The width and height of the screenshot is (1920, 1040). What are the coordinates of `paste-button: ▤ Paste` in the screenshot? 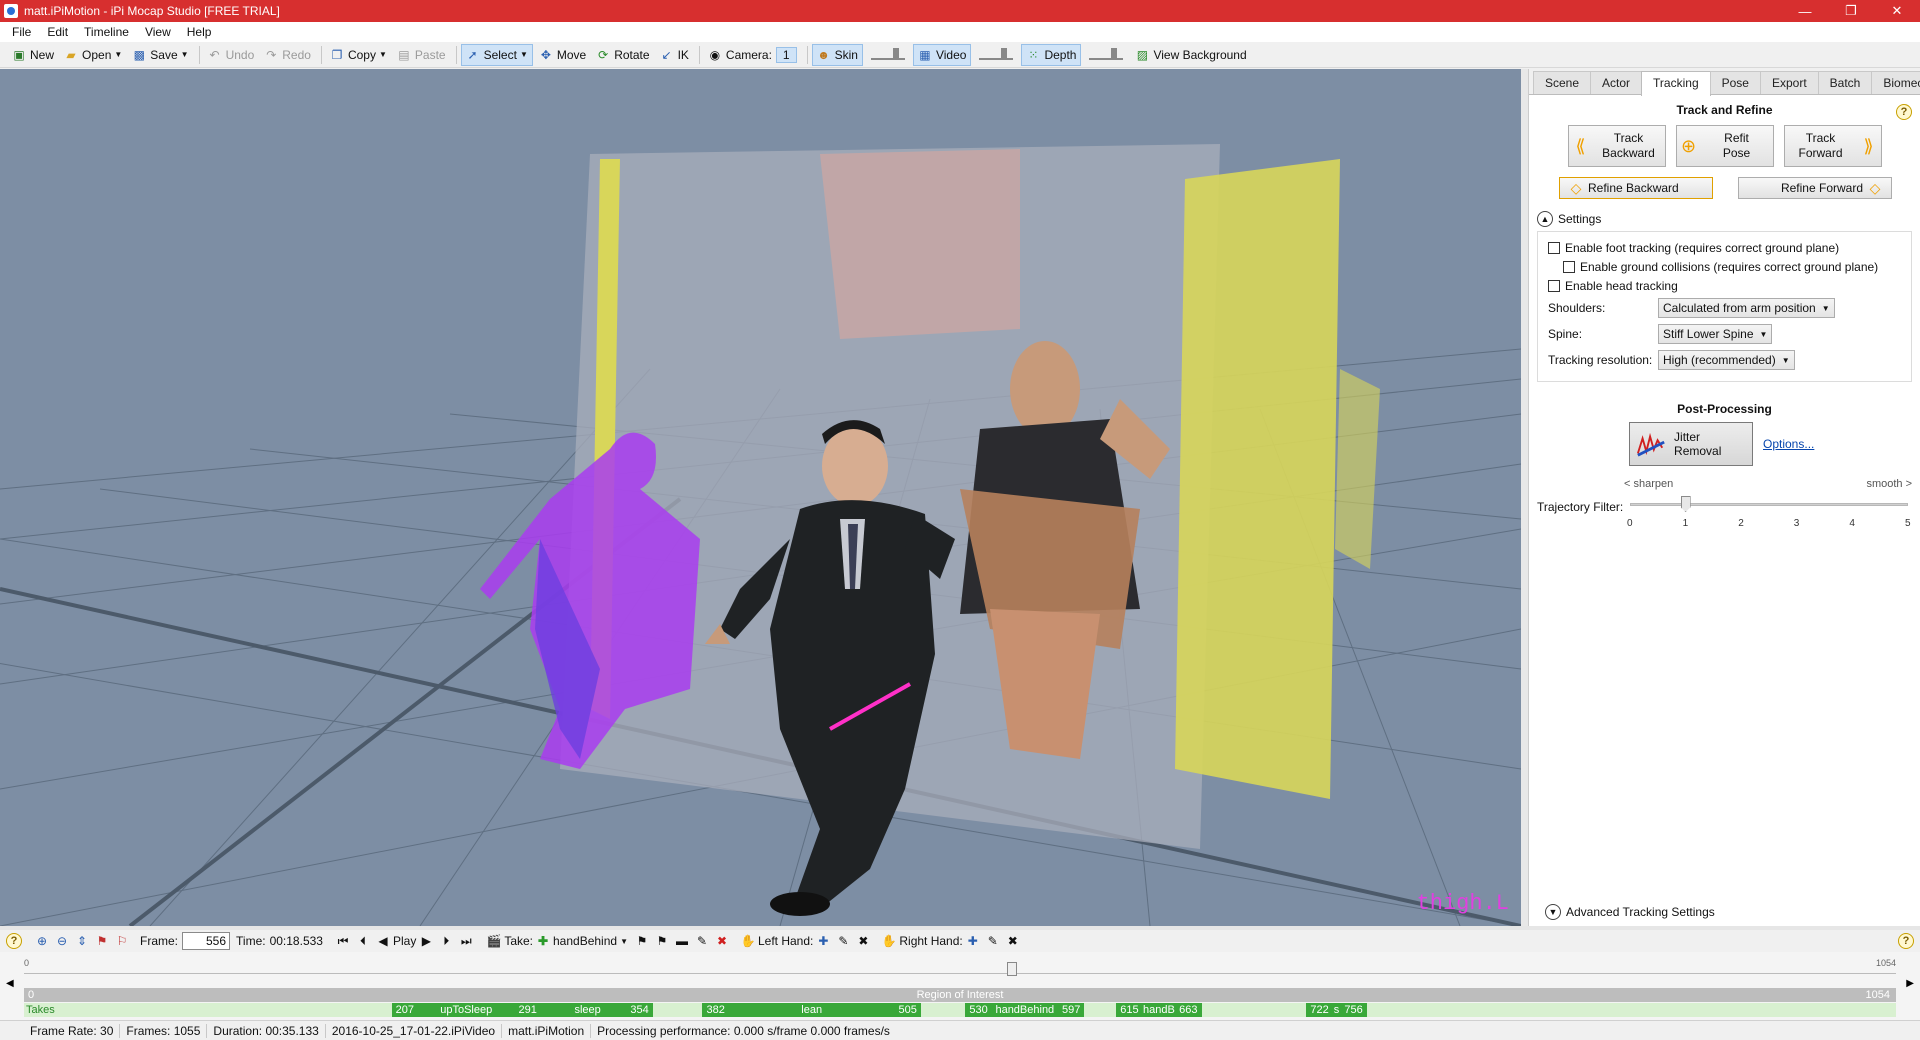 It's located at (421, 55).